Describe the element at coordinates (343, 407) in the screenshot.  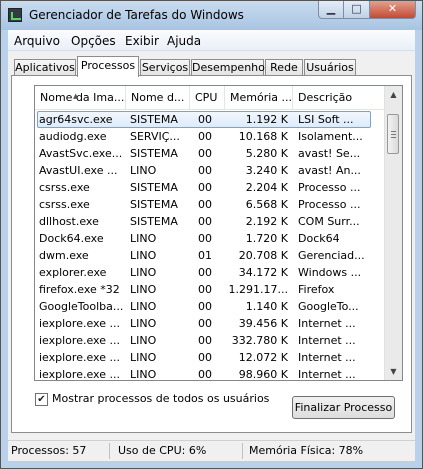
I see `end-process-button: Finalizar Processo` at that location.